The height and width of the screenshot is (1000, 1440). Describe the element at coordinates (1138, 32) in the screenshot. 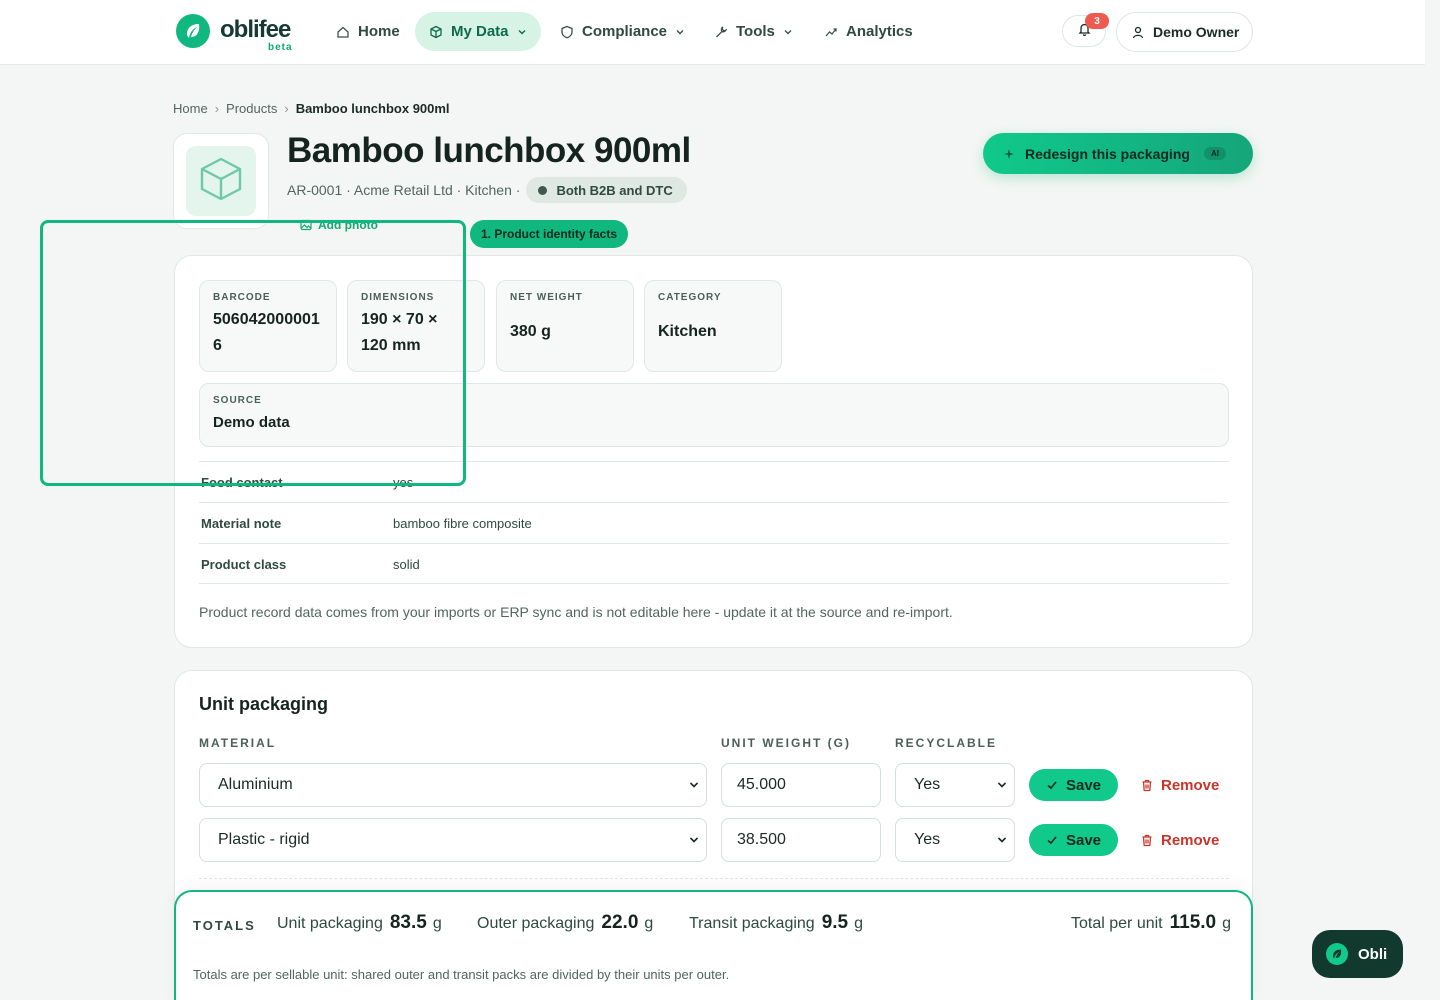

I see `user-icon` at that location.